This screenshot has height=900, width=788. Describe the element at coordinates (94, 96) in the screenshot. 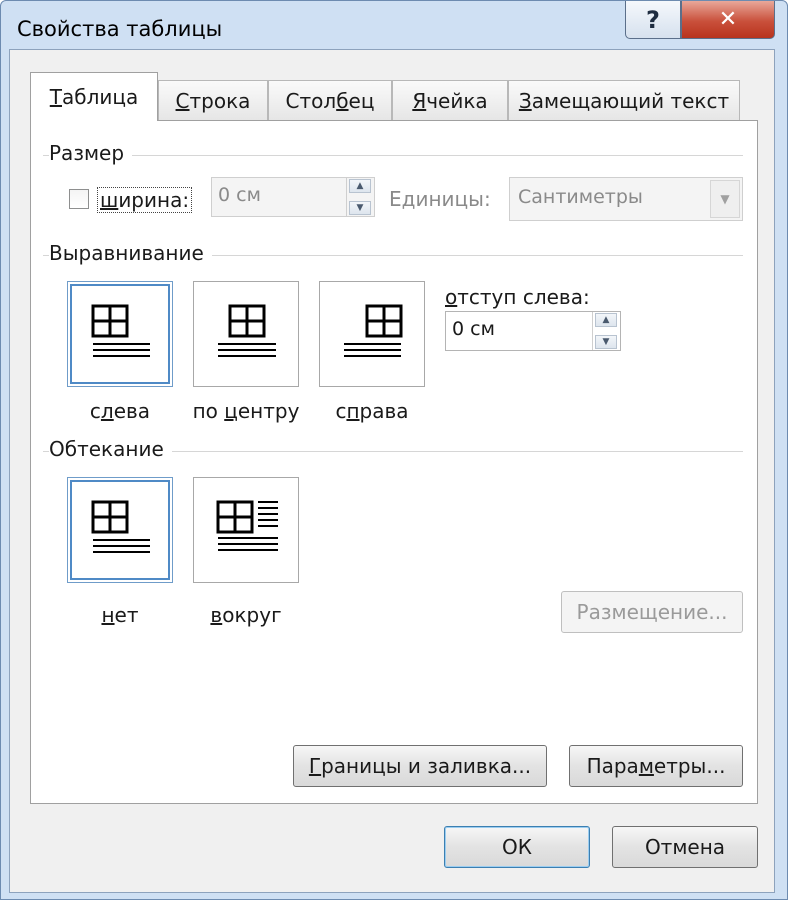

I see `tab-table: Таблица` at that location.